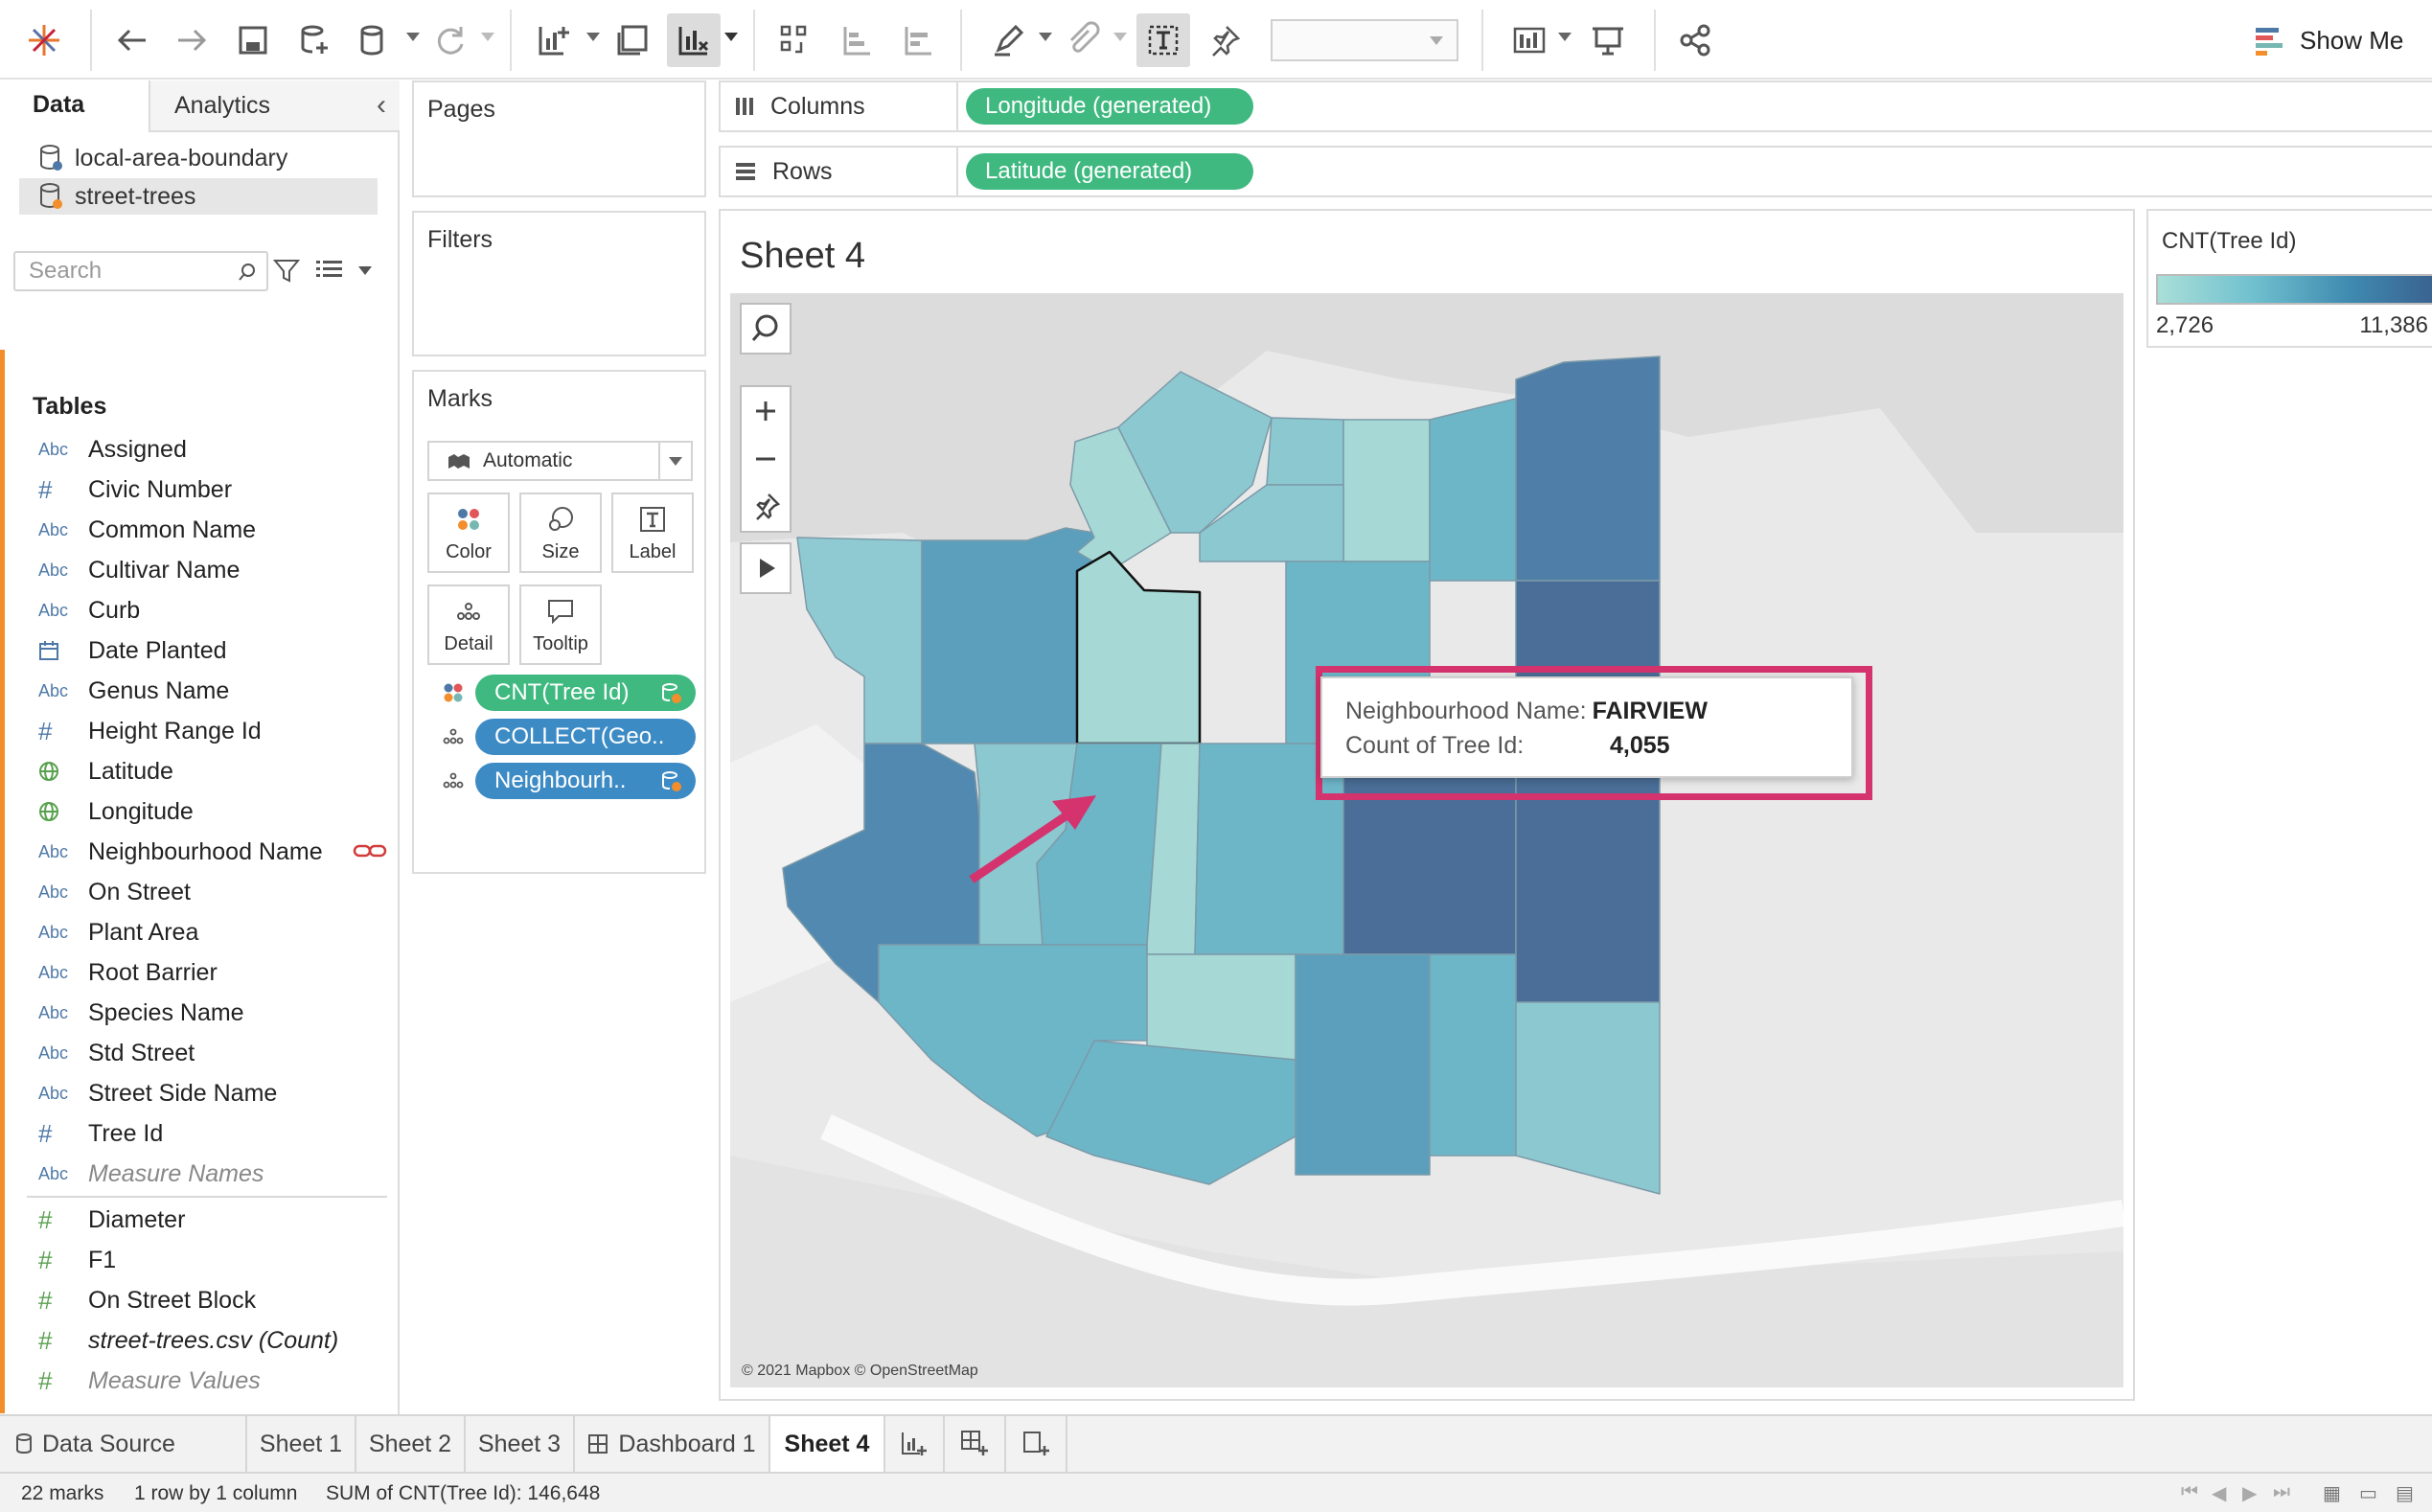 The width and height of the screenshot is (2432, 1512). I want to click on pause-updates-icon, so click(374, 40).